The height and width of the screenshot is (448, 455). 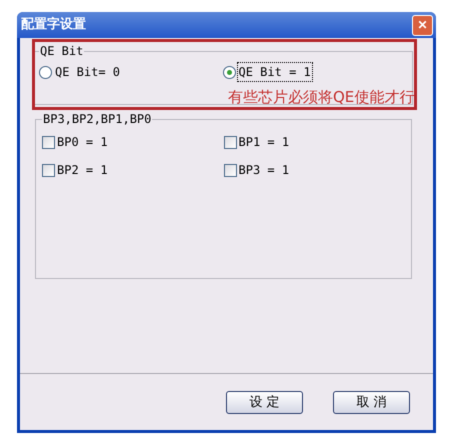 What do you see at coordinates (275, 72) in the screenshot?
I see `radio-label: QE Bit = 1` at bounding box center [275, 72].